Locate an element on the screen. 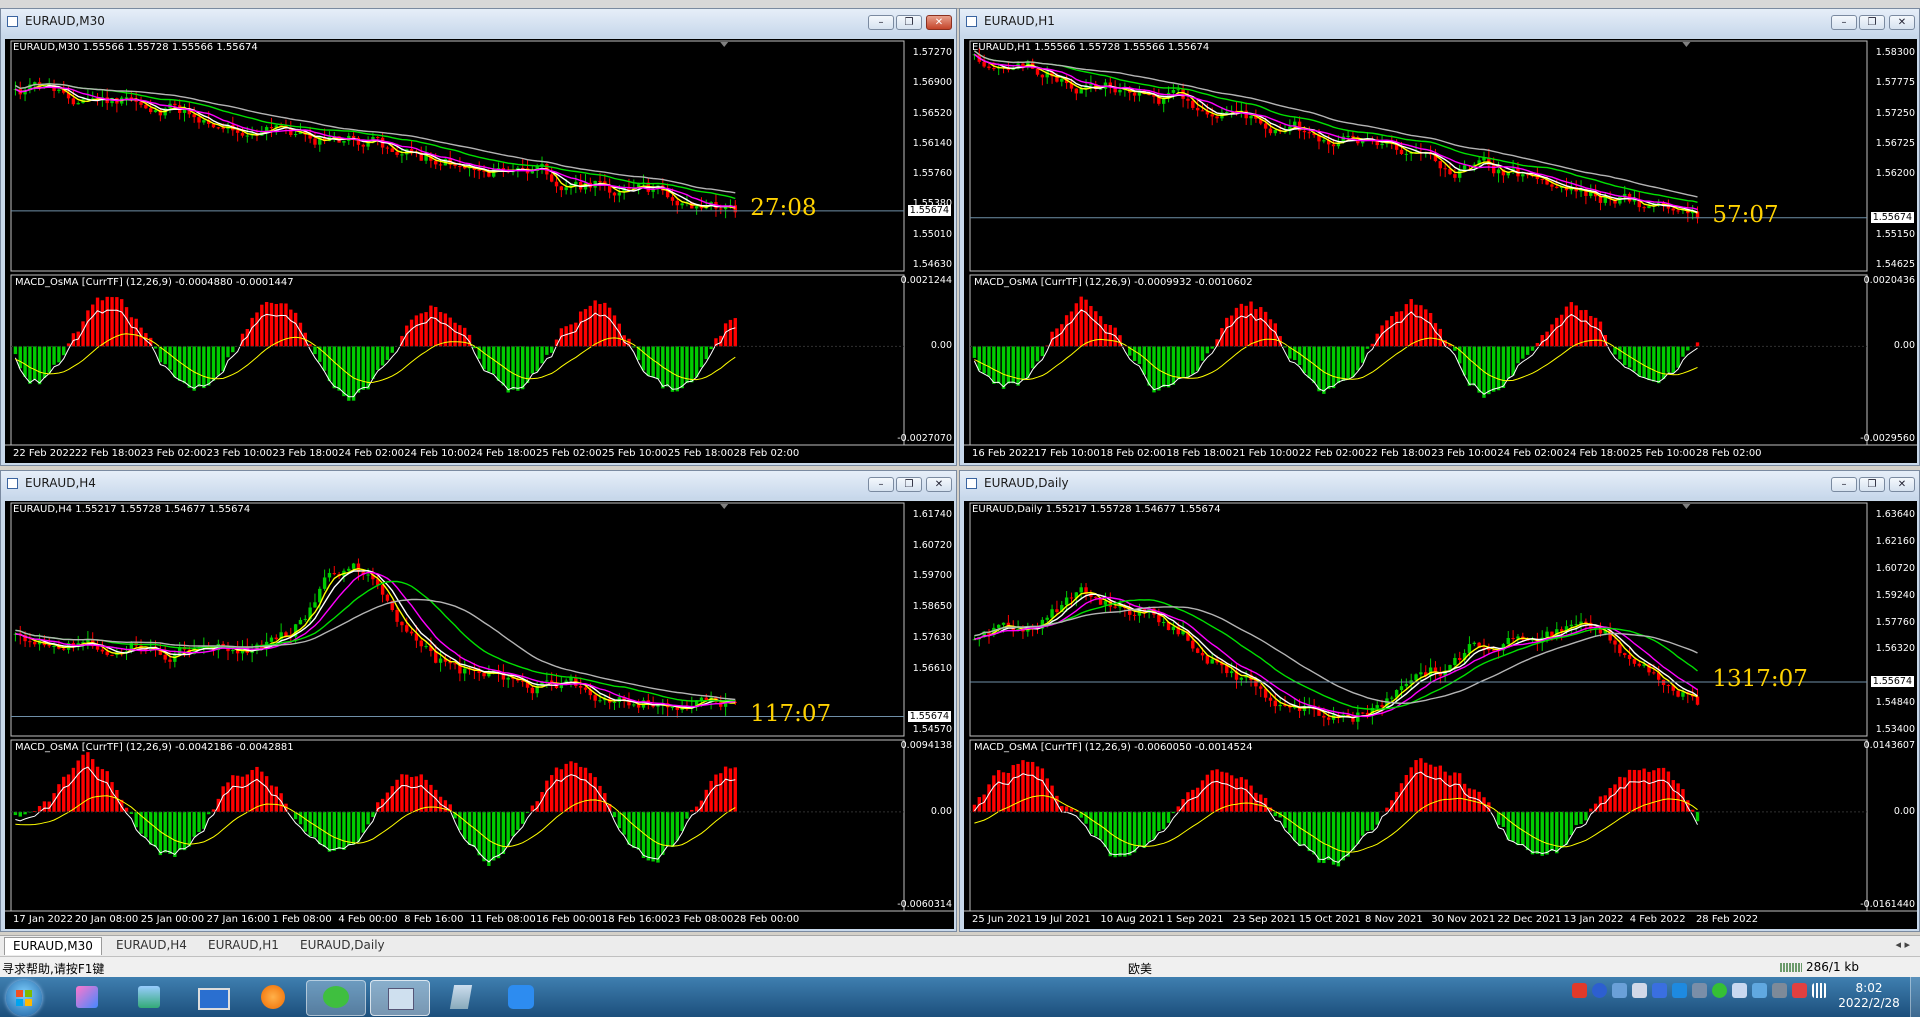 The width and height of the screenshot is (1920, 1017). tray-display-icon is located at coordinates (1759, 990).